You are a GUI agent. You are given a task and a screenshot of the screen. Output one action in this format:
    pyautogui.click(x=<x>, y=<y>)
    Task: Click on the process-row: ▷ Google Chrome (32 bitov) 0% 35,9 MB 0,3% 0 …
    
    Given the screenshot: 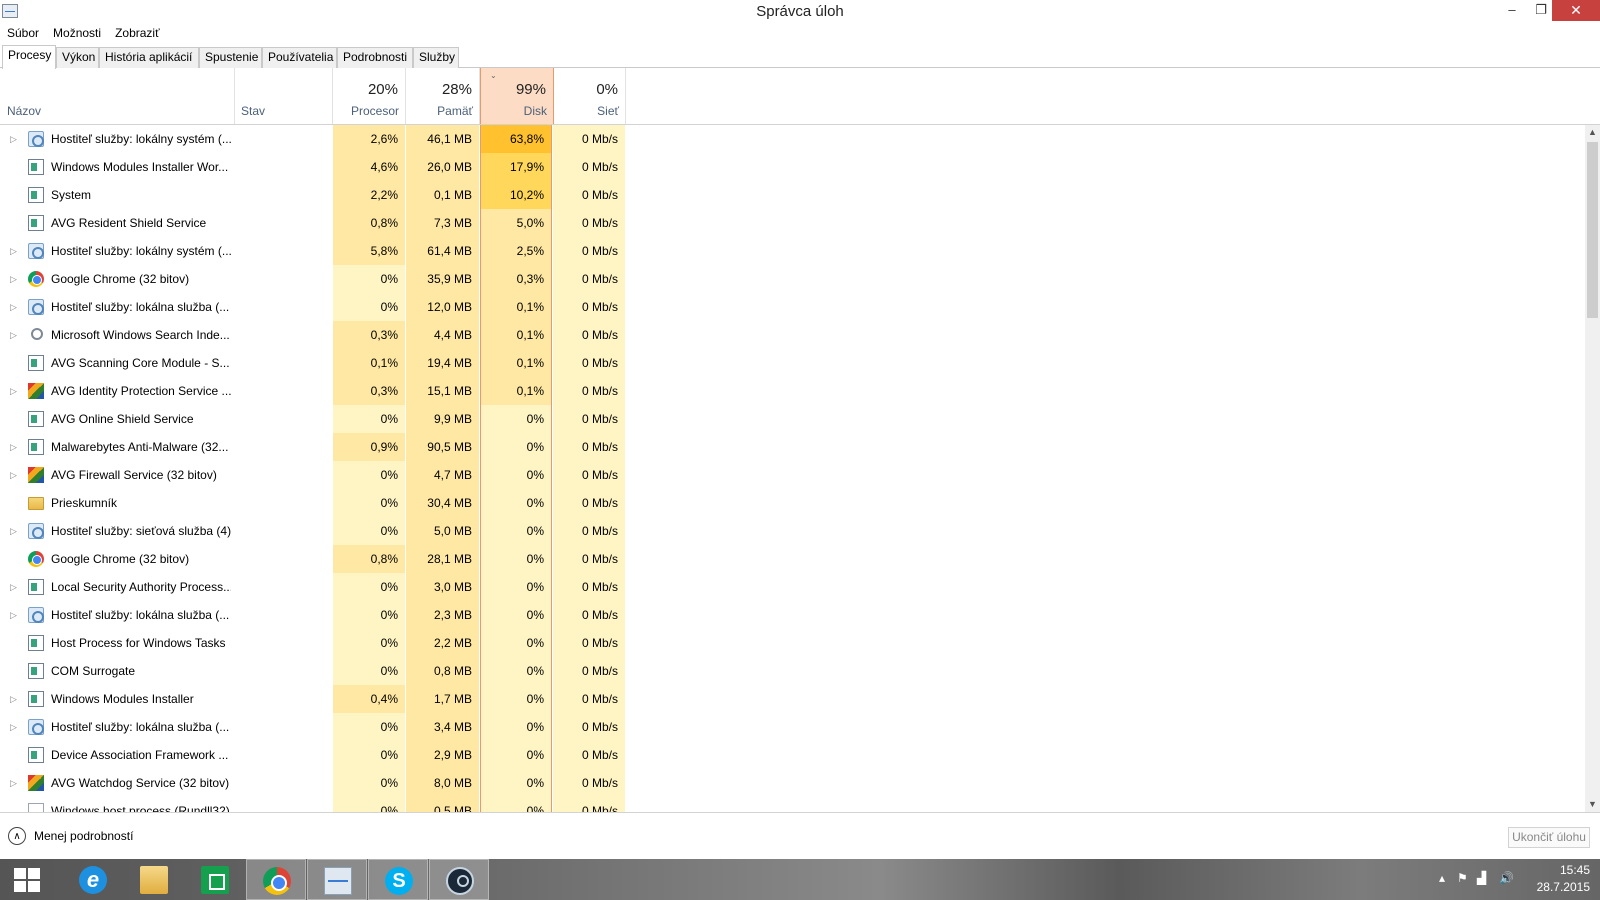 What is the action you would take?
    pyautogui.click(x=792, y=279)
    